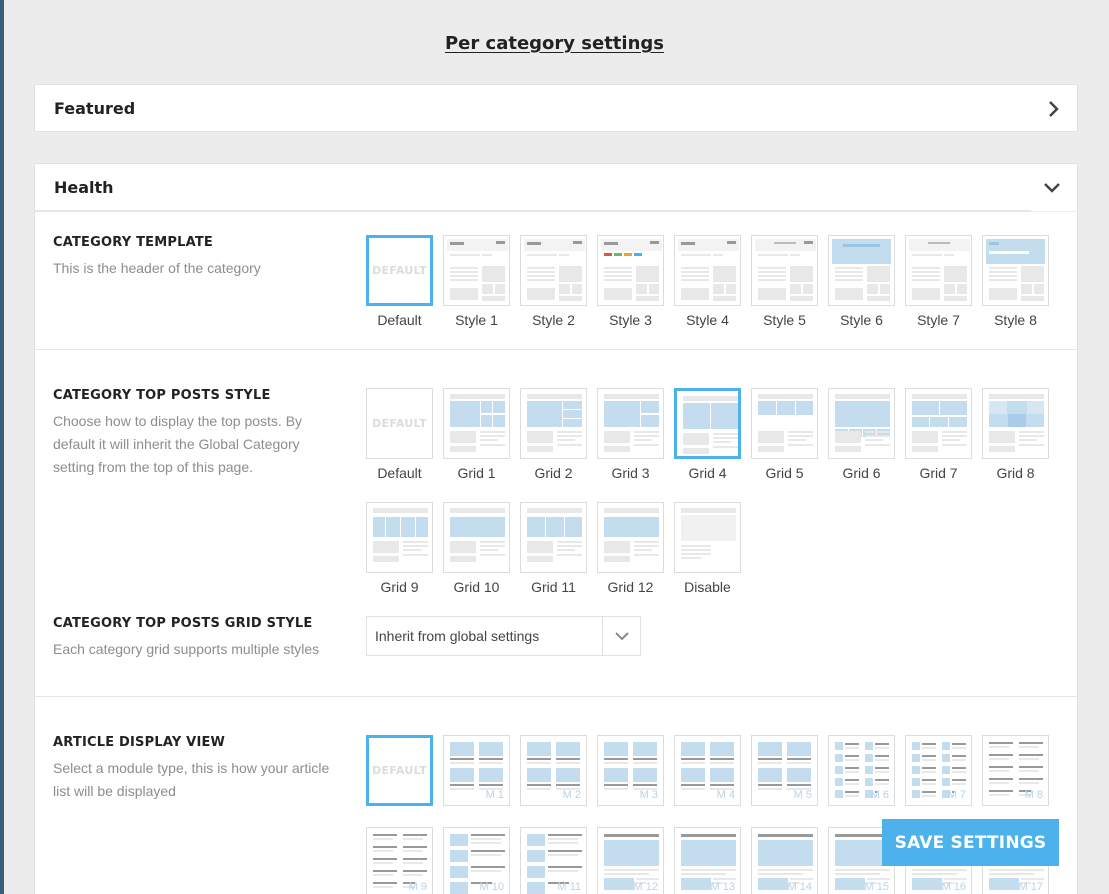 This screenshot has width=1109, height=894. Describe the element at coordinates (477, 535) in the screenshot. I see `top-posts-grid-10-thumbnail` at that location.